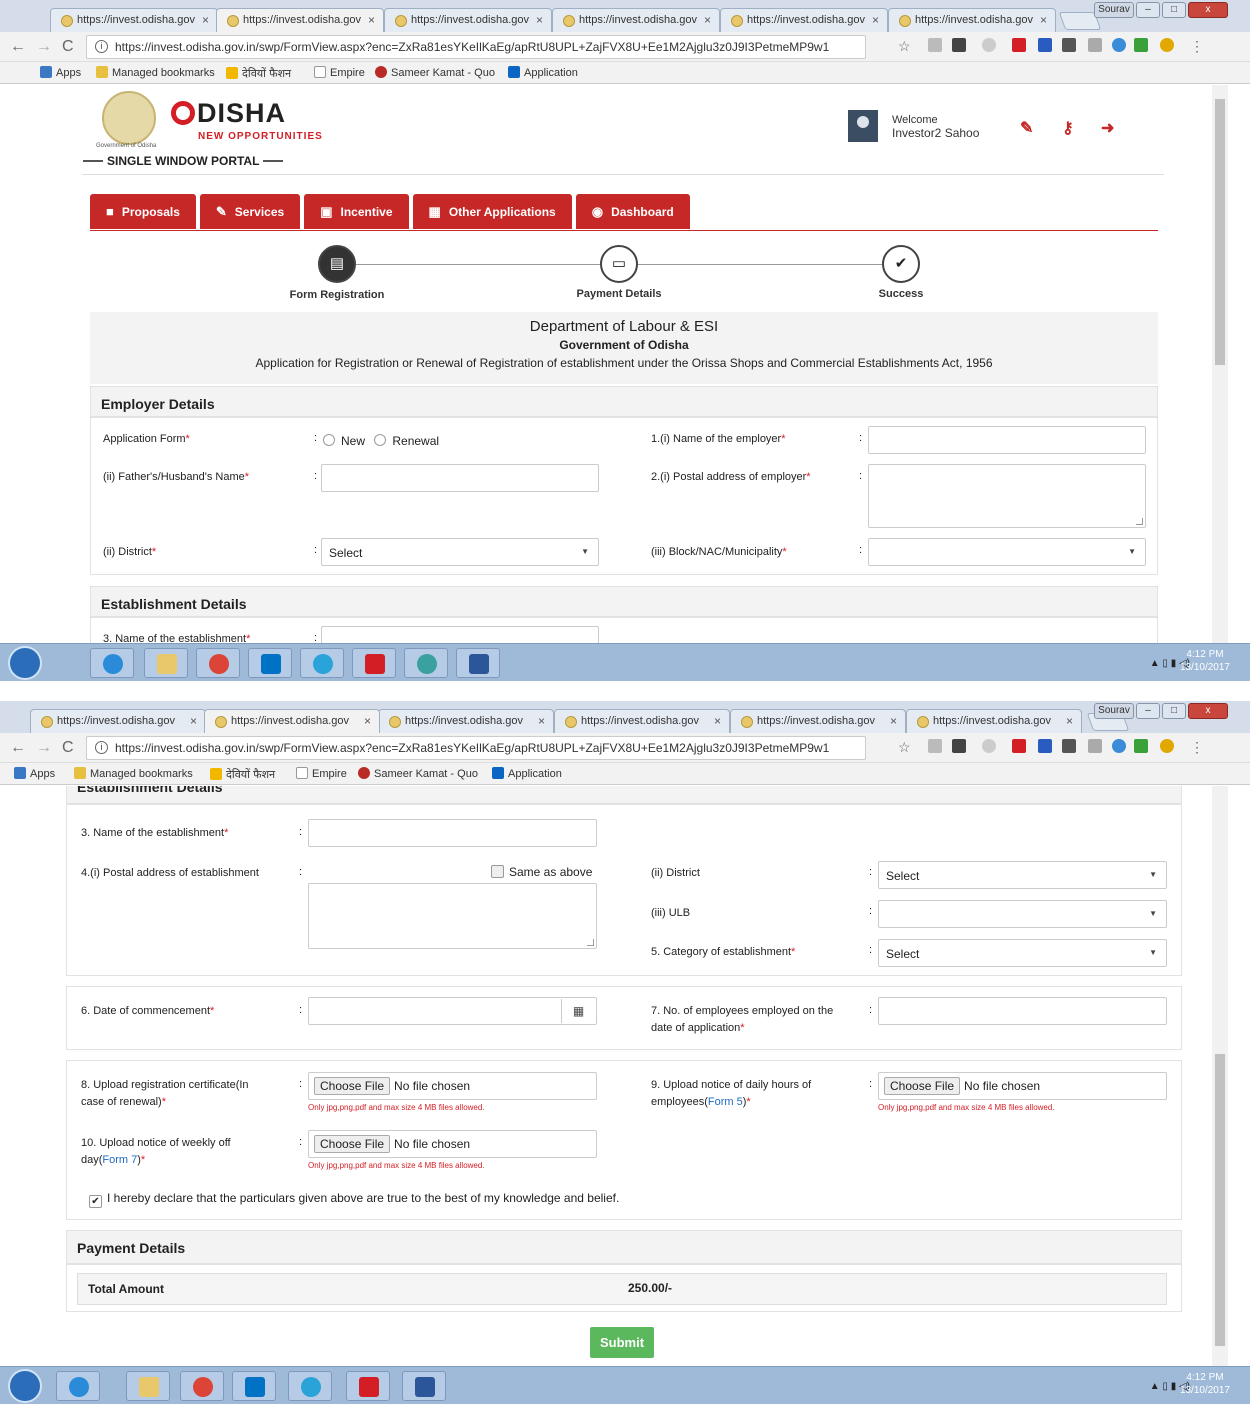 The height and width of the screenshot is (1404, 1250). What do you see at coordinates (339, 72) in the screenshot?
I see `bookmark-empire: Empire` at bounding box center [339, 72].